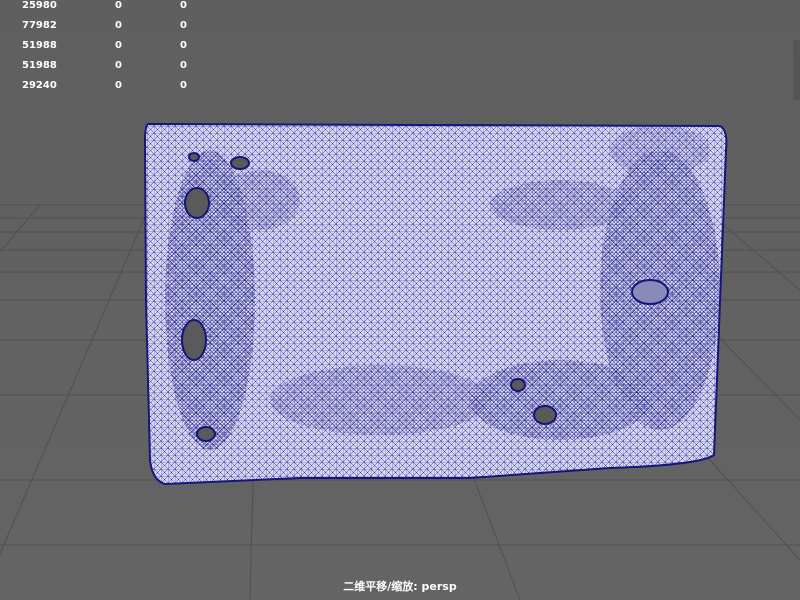 The image size is (800, 600). Describe the element at coordinates (100, 30) in the screenshot. I see `hud-row: 77982 0 0` at that location.